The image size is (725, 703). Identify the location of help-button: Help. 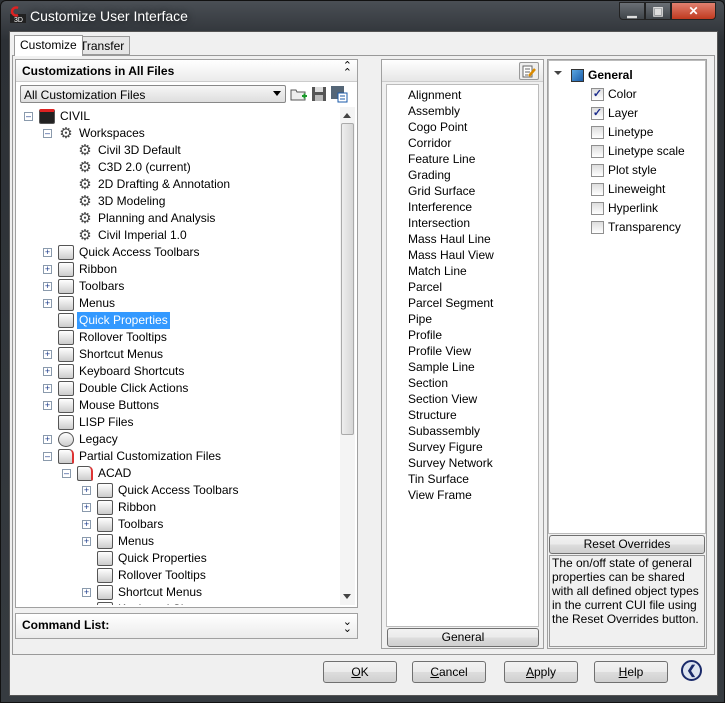
(631, 672).